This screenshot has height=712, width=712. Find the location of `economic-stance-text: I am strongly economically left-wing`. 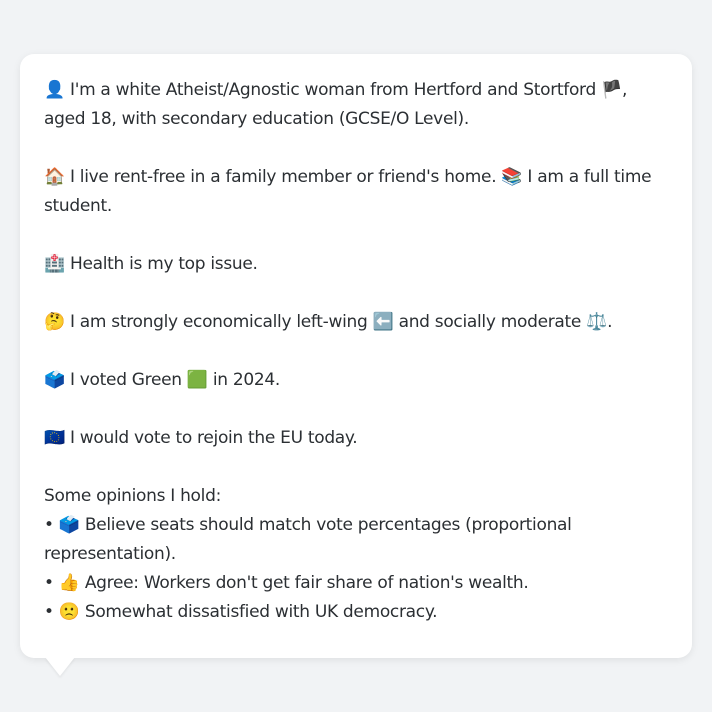

economic-stance-text: I am strongly economically left-wing is located at coordinates (218, 322).